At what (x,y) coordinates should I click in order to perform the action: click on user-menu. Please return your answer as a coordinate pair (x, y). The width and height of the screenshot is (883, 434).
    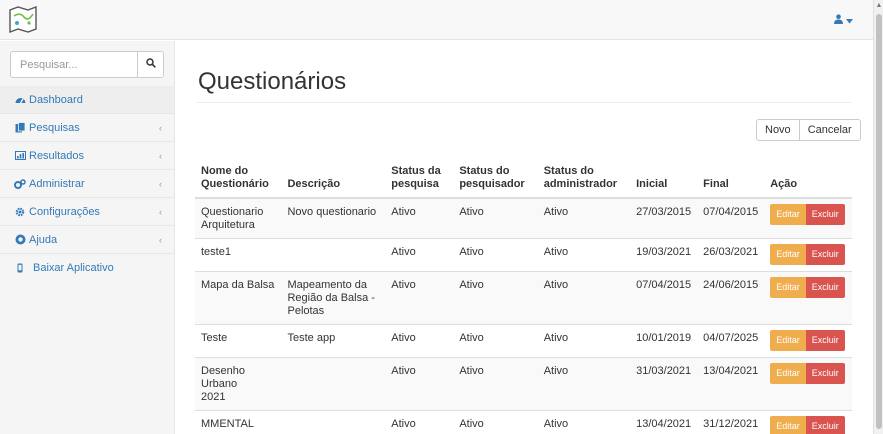
    Looking at the image, I should click on (843, 20).